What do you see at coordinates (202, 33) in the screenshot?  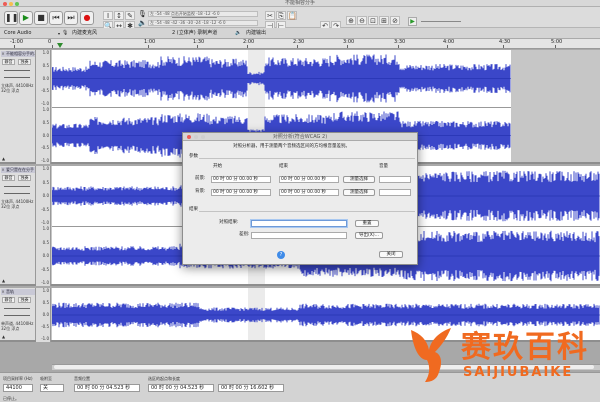 I see `recording-channels-select: 2 (立体声) 录制声道` at bounding box center [202, 33].